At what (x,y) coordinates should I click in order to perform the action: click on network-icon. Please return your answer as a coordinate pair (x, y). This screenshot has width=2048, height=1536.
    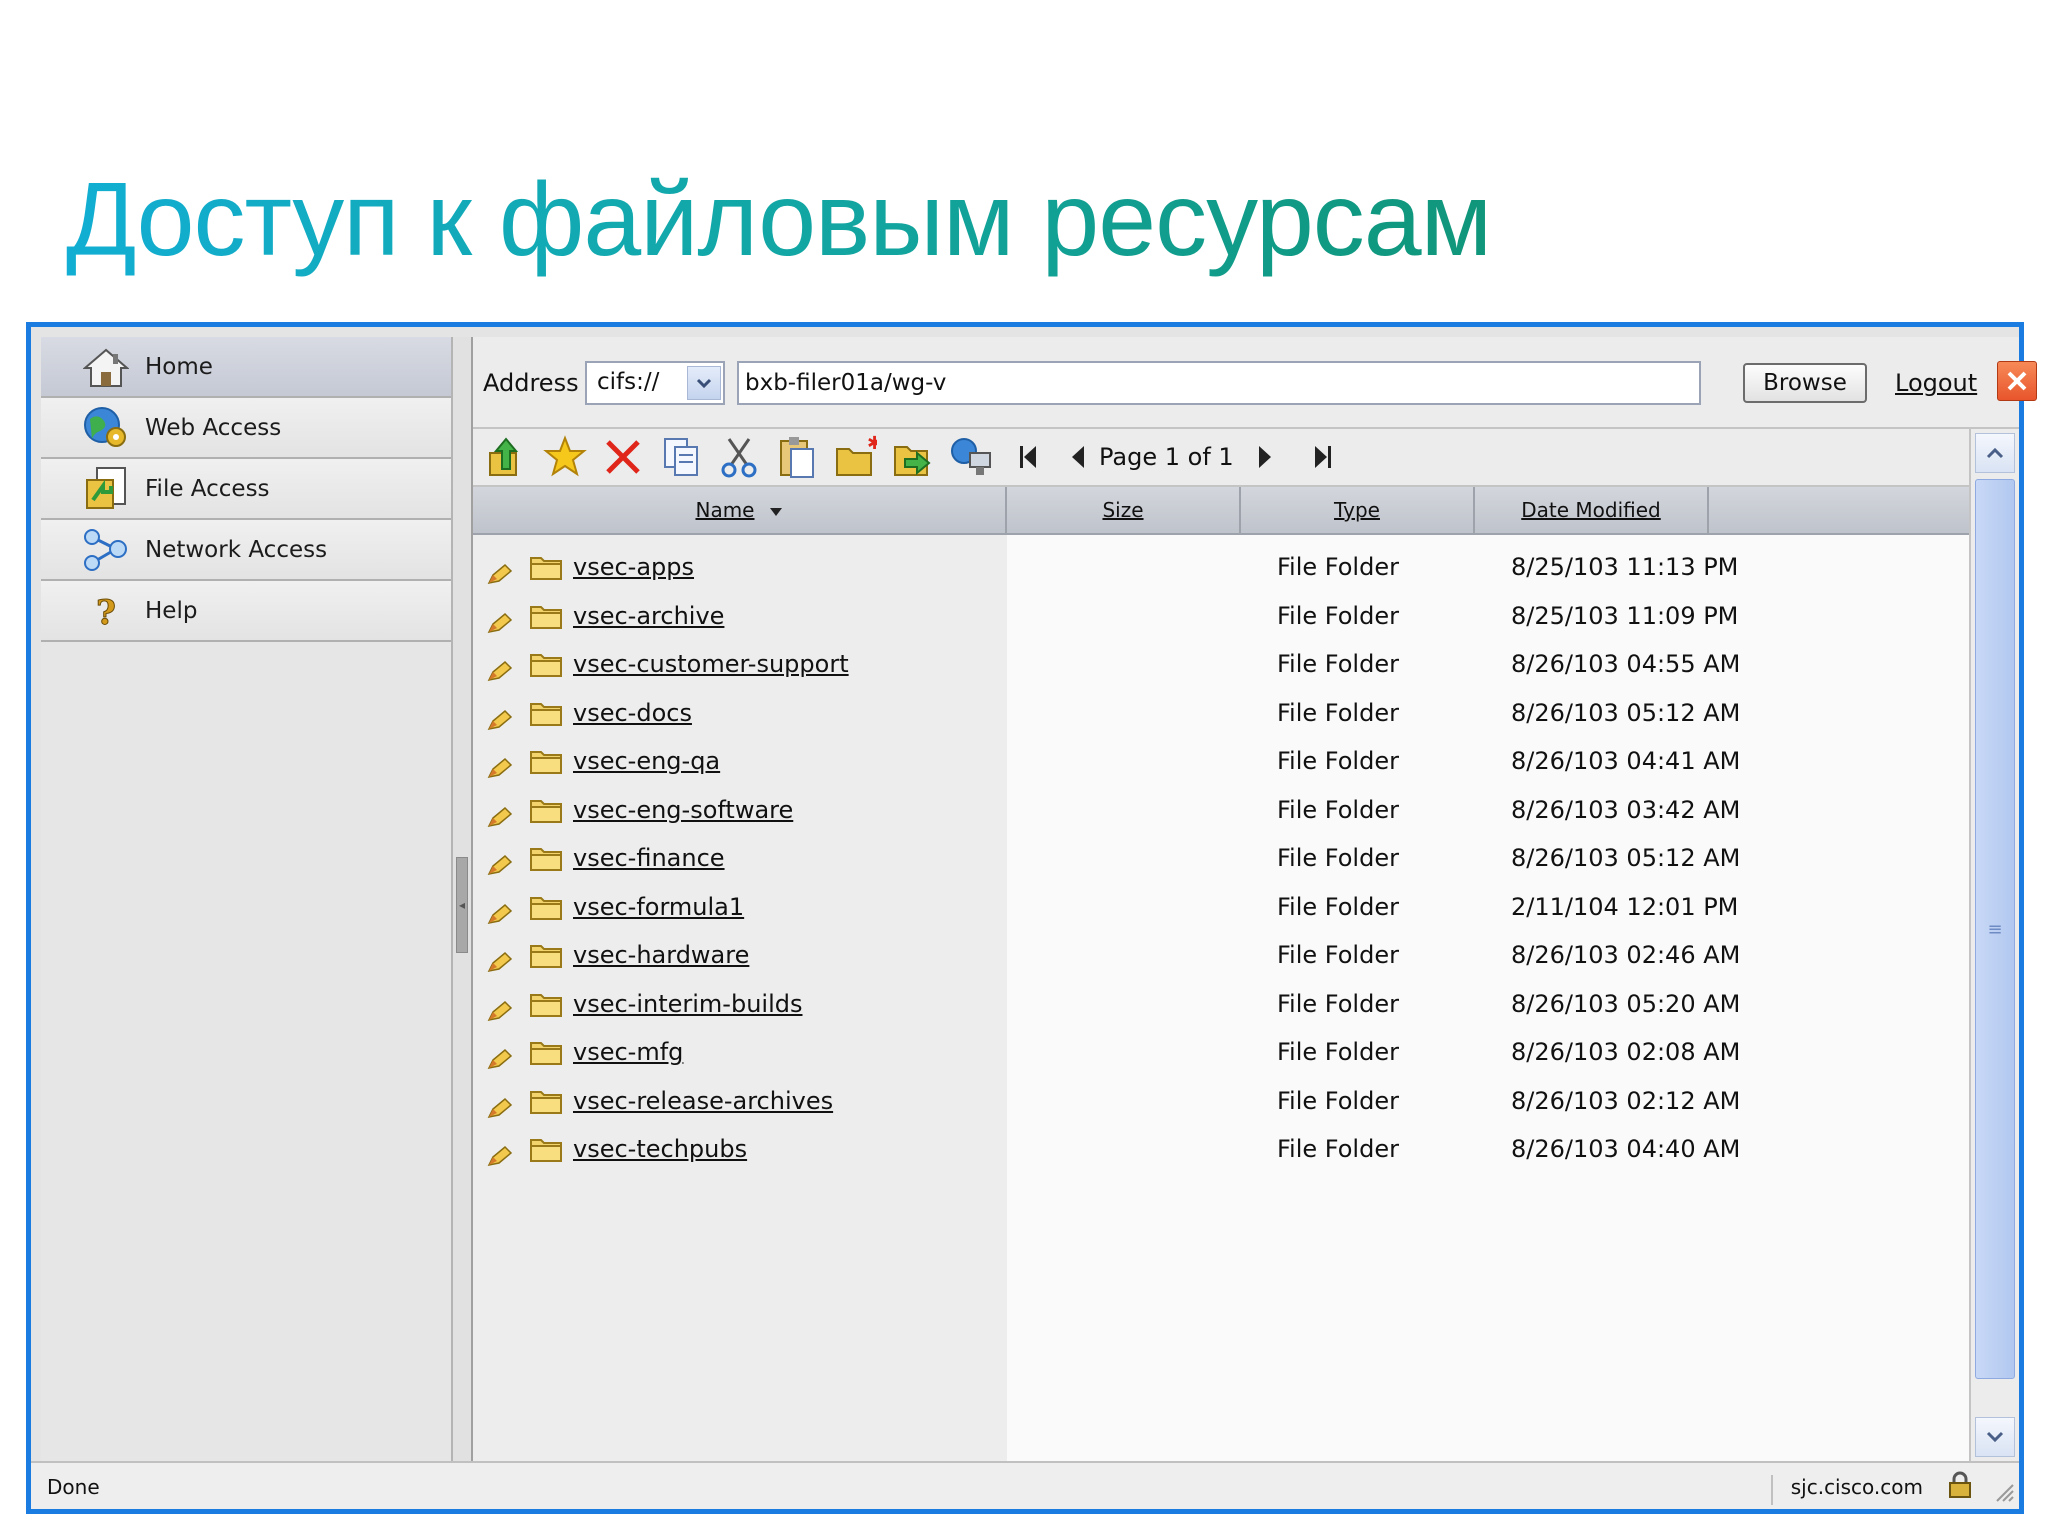
    Looking at the image, I should click on (106, 550).